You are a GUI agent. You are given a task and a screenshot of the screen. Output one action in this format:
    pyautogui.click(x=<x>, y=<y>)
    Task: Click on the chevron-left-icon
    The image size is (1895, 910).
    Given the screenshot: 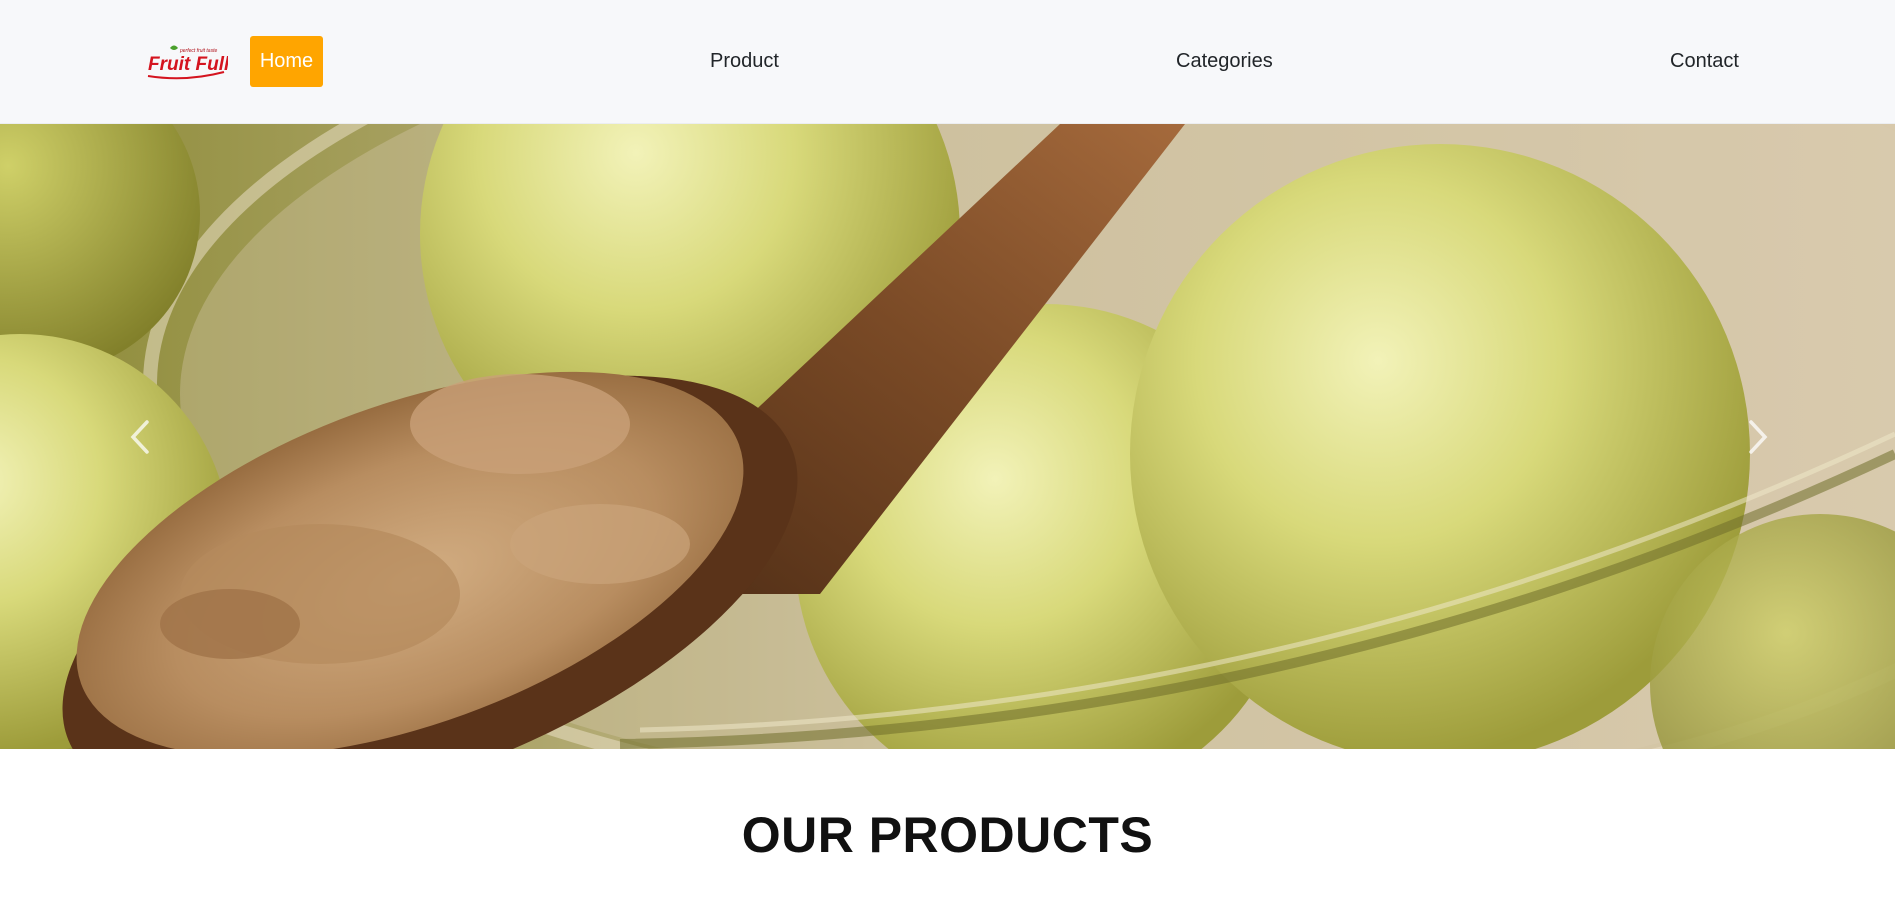 What is the action you would take?
    pyautogui.click(x=139, y=436)
    